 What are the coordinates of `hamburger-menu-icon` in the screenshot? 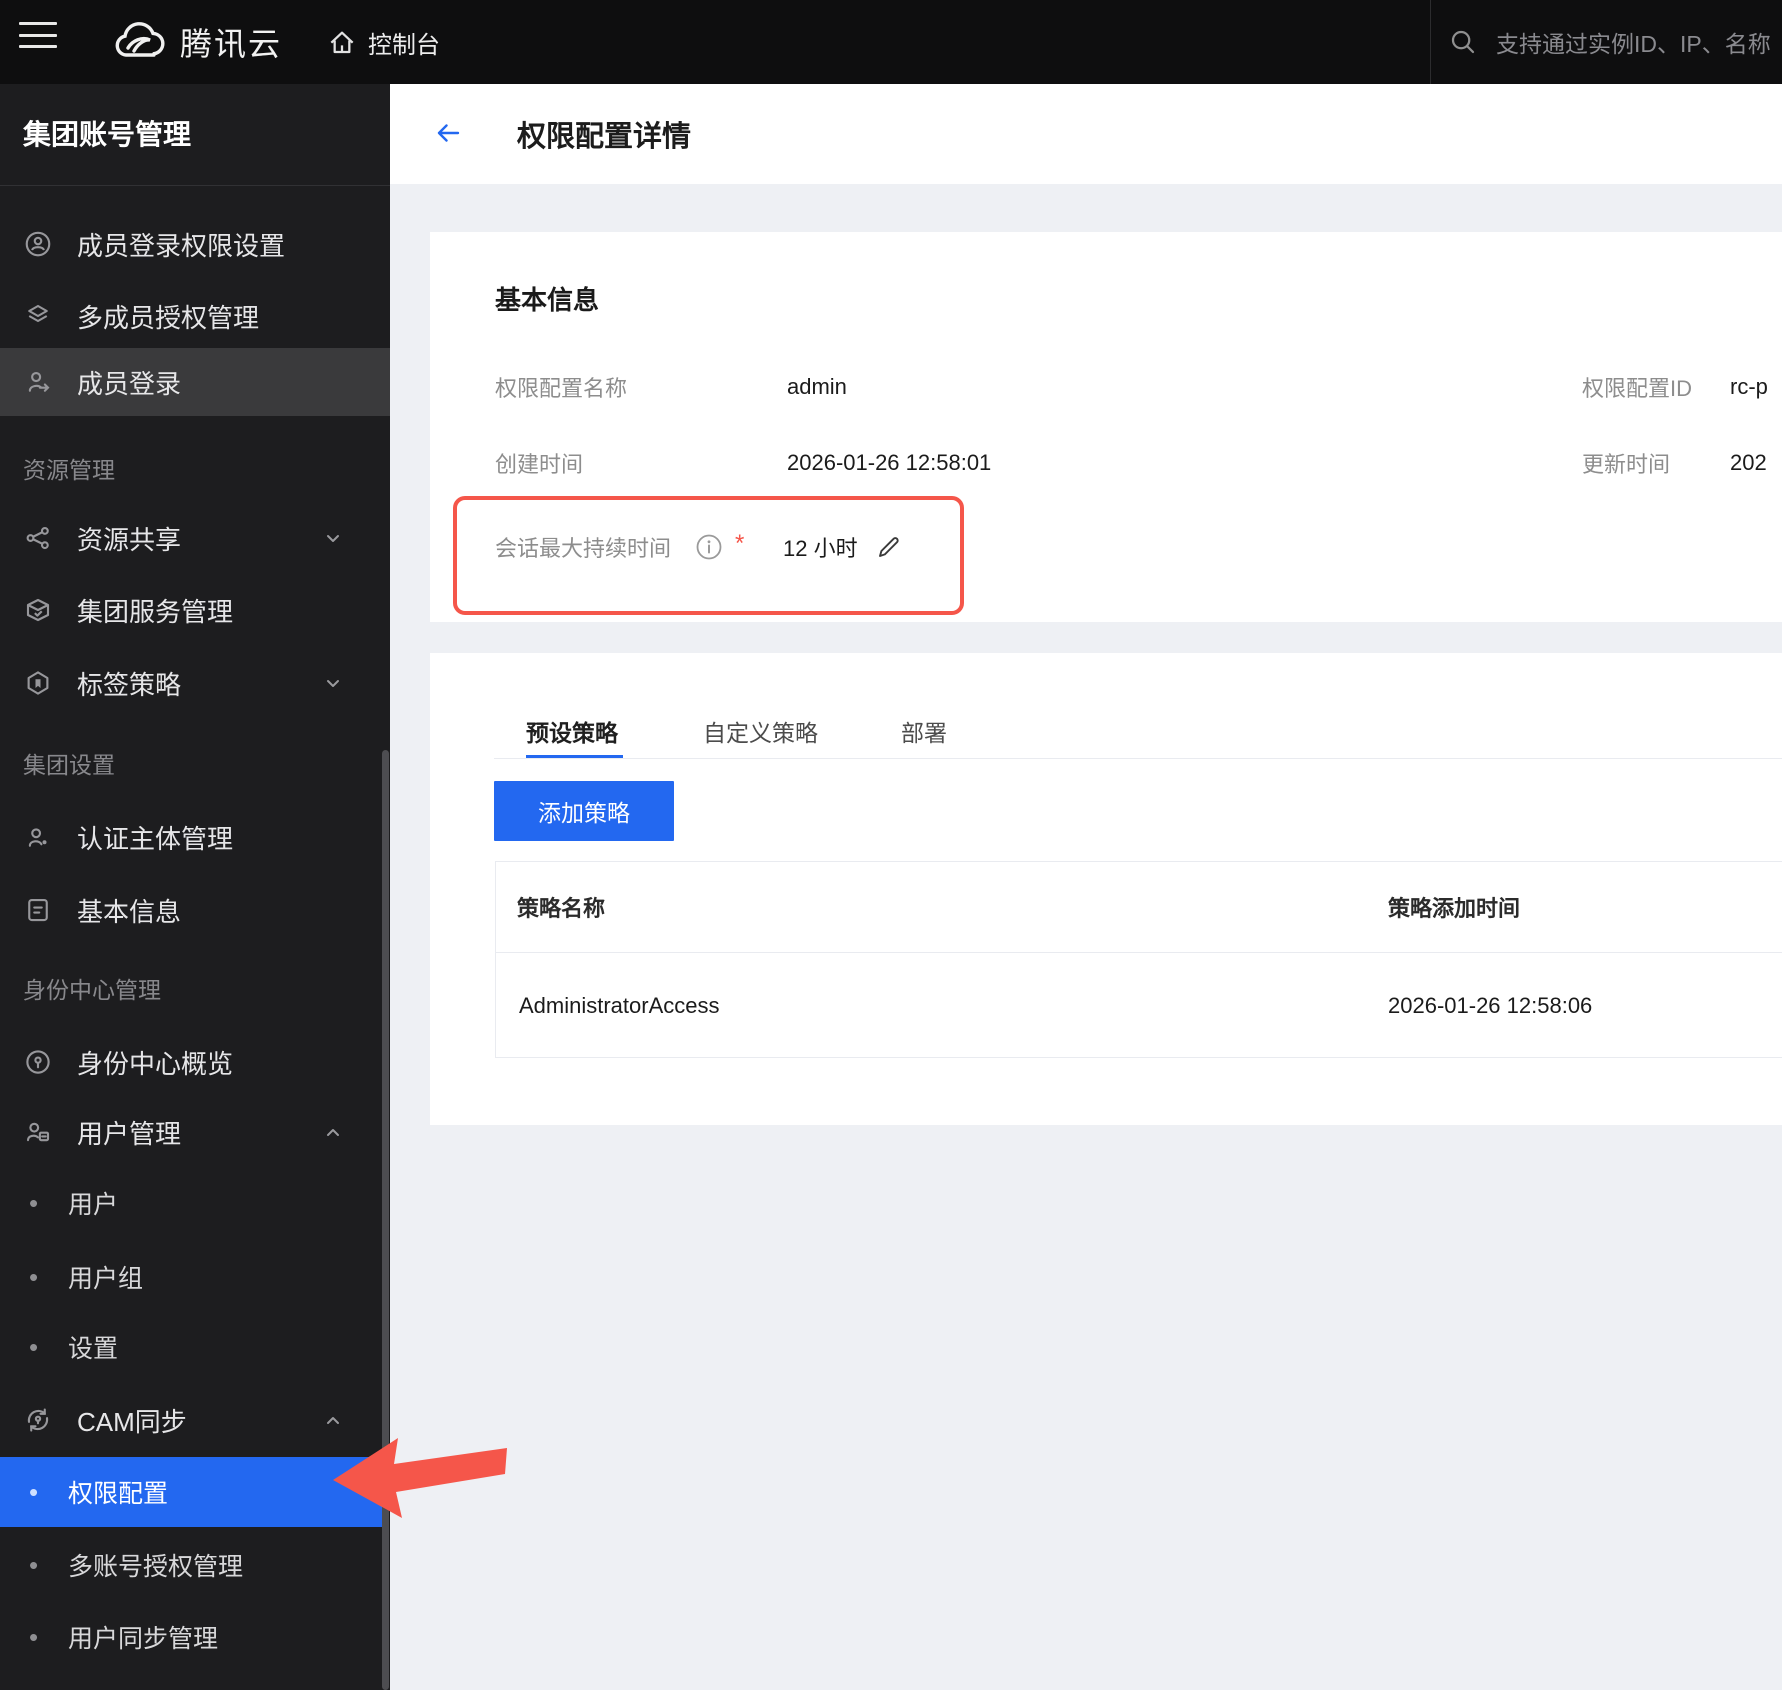 It's located at (38, 35).